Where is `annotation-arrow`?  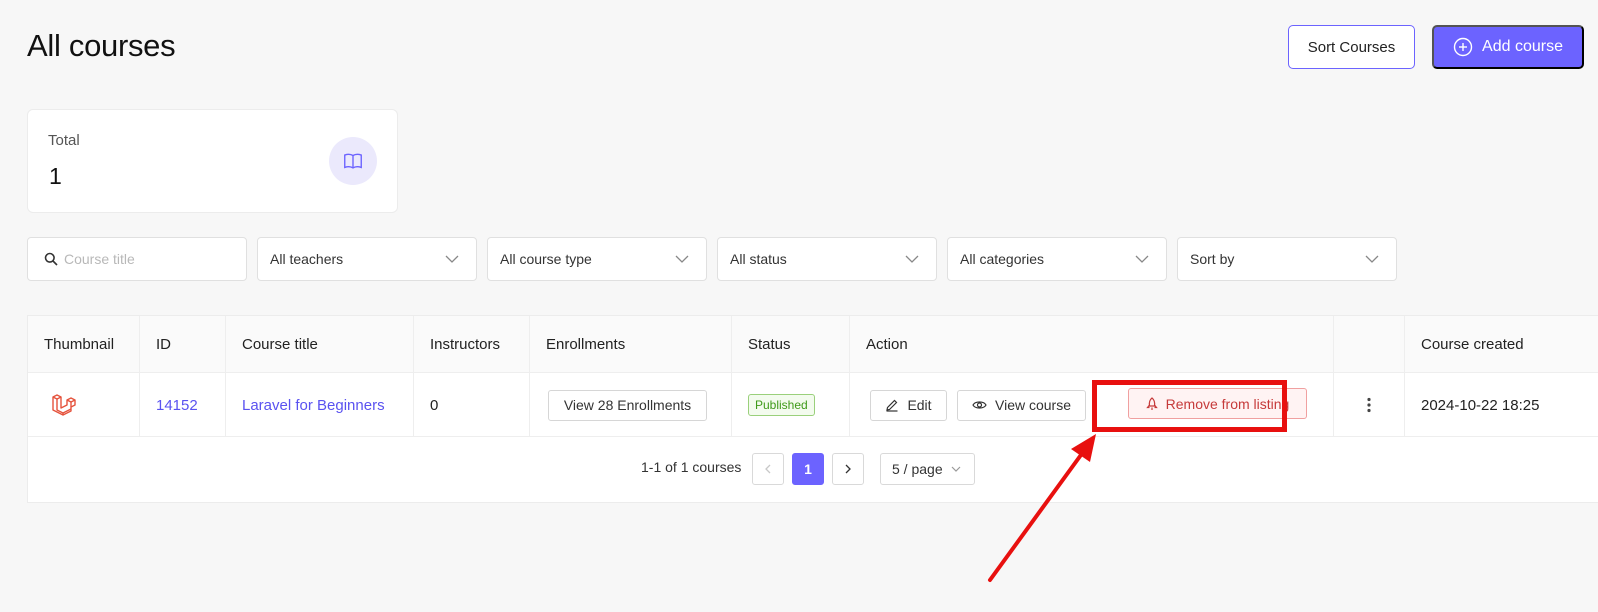 annotation-arrow is located at coordinates (1042, 508).